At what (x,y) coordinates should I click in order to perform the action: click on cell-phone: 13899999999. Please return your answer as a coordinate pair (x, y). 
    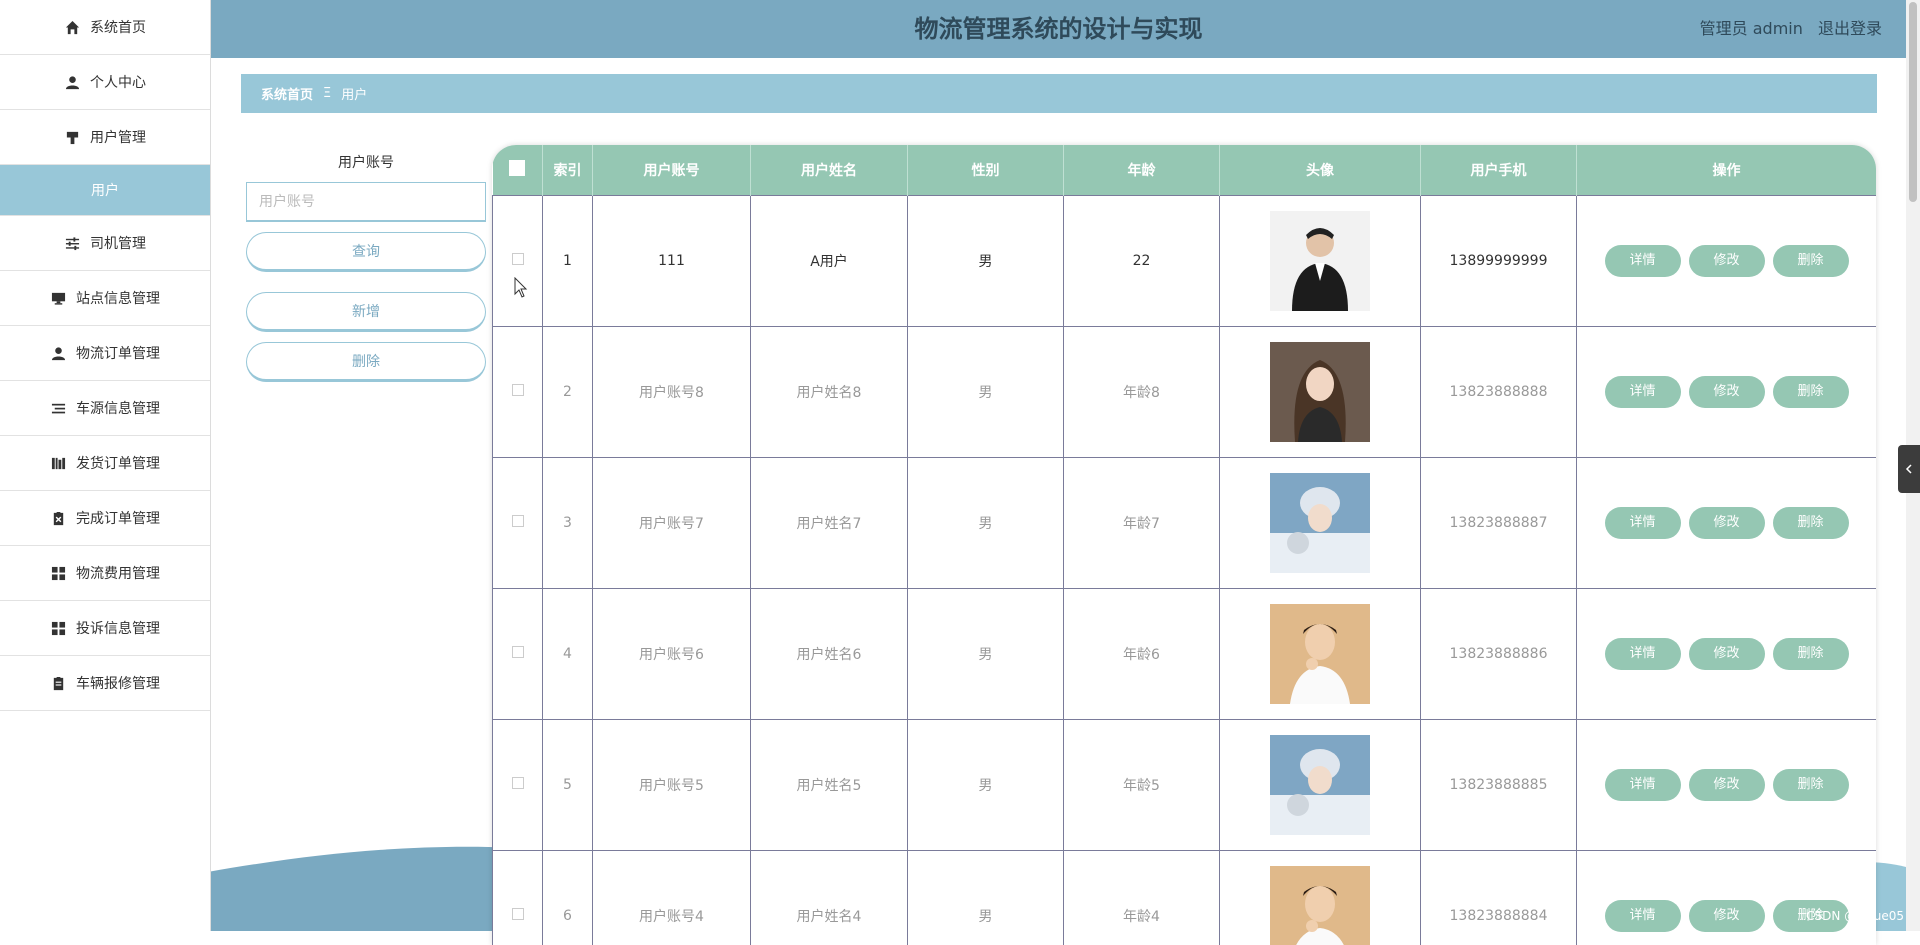
    Looking at the image, I should click on (1499, 261).